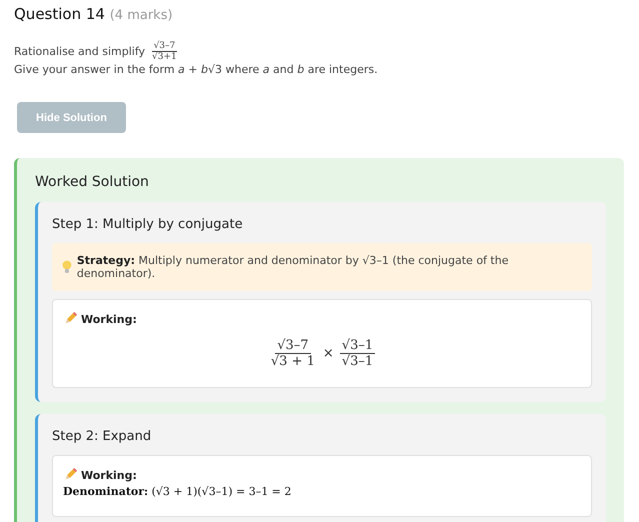 The width and height of the screenshot is (639, 522). What do you see at coordinates (71, 117) in the screenshot?
I see `hide-solution-button: Hide Solution` at bounding box center [71, 117].